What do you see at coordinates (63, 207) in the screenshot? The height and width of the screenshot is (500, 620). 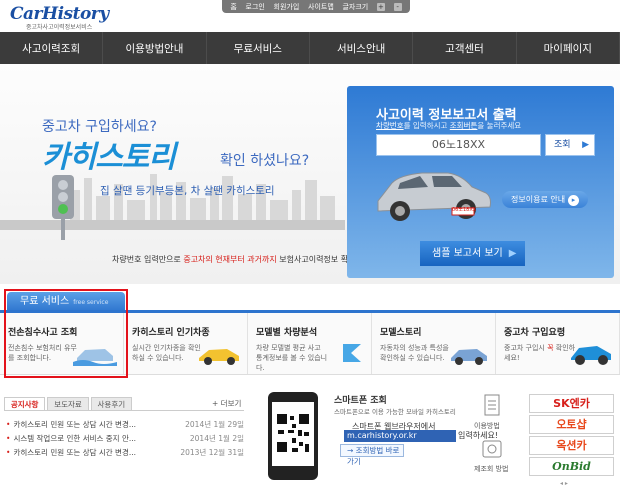 I see `traffic-light-icon` at bounding box center [63, 207].